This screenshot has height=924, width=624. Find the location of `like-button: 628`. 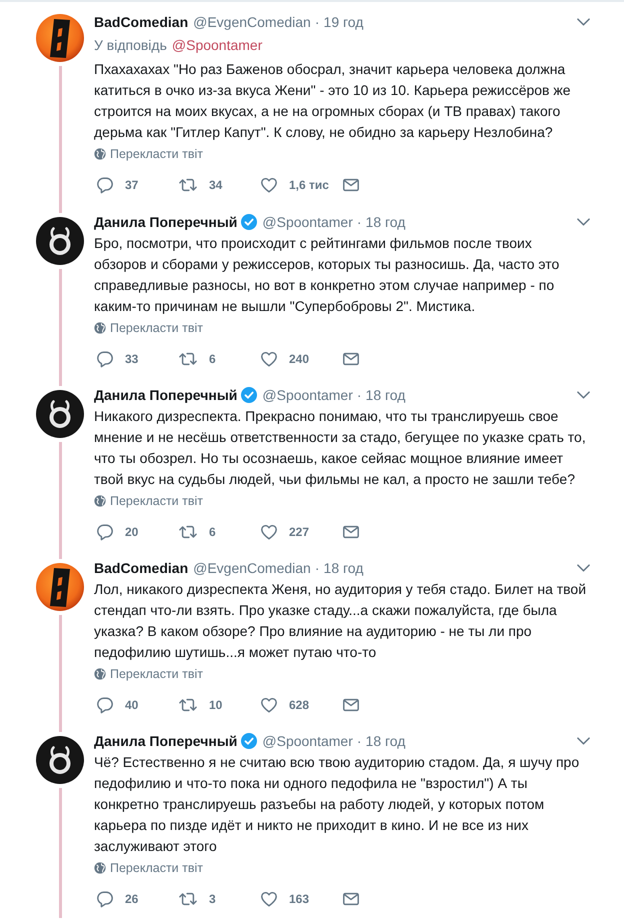

like-button: 628 is located at coordinates (284, 705).